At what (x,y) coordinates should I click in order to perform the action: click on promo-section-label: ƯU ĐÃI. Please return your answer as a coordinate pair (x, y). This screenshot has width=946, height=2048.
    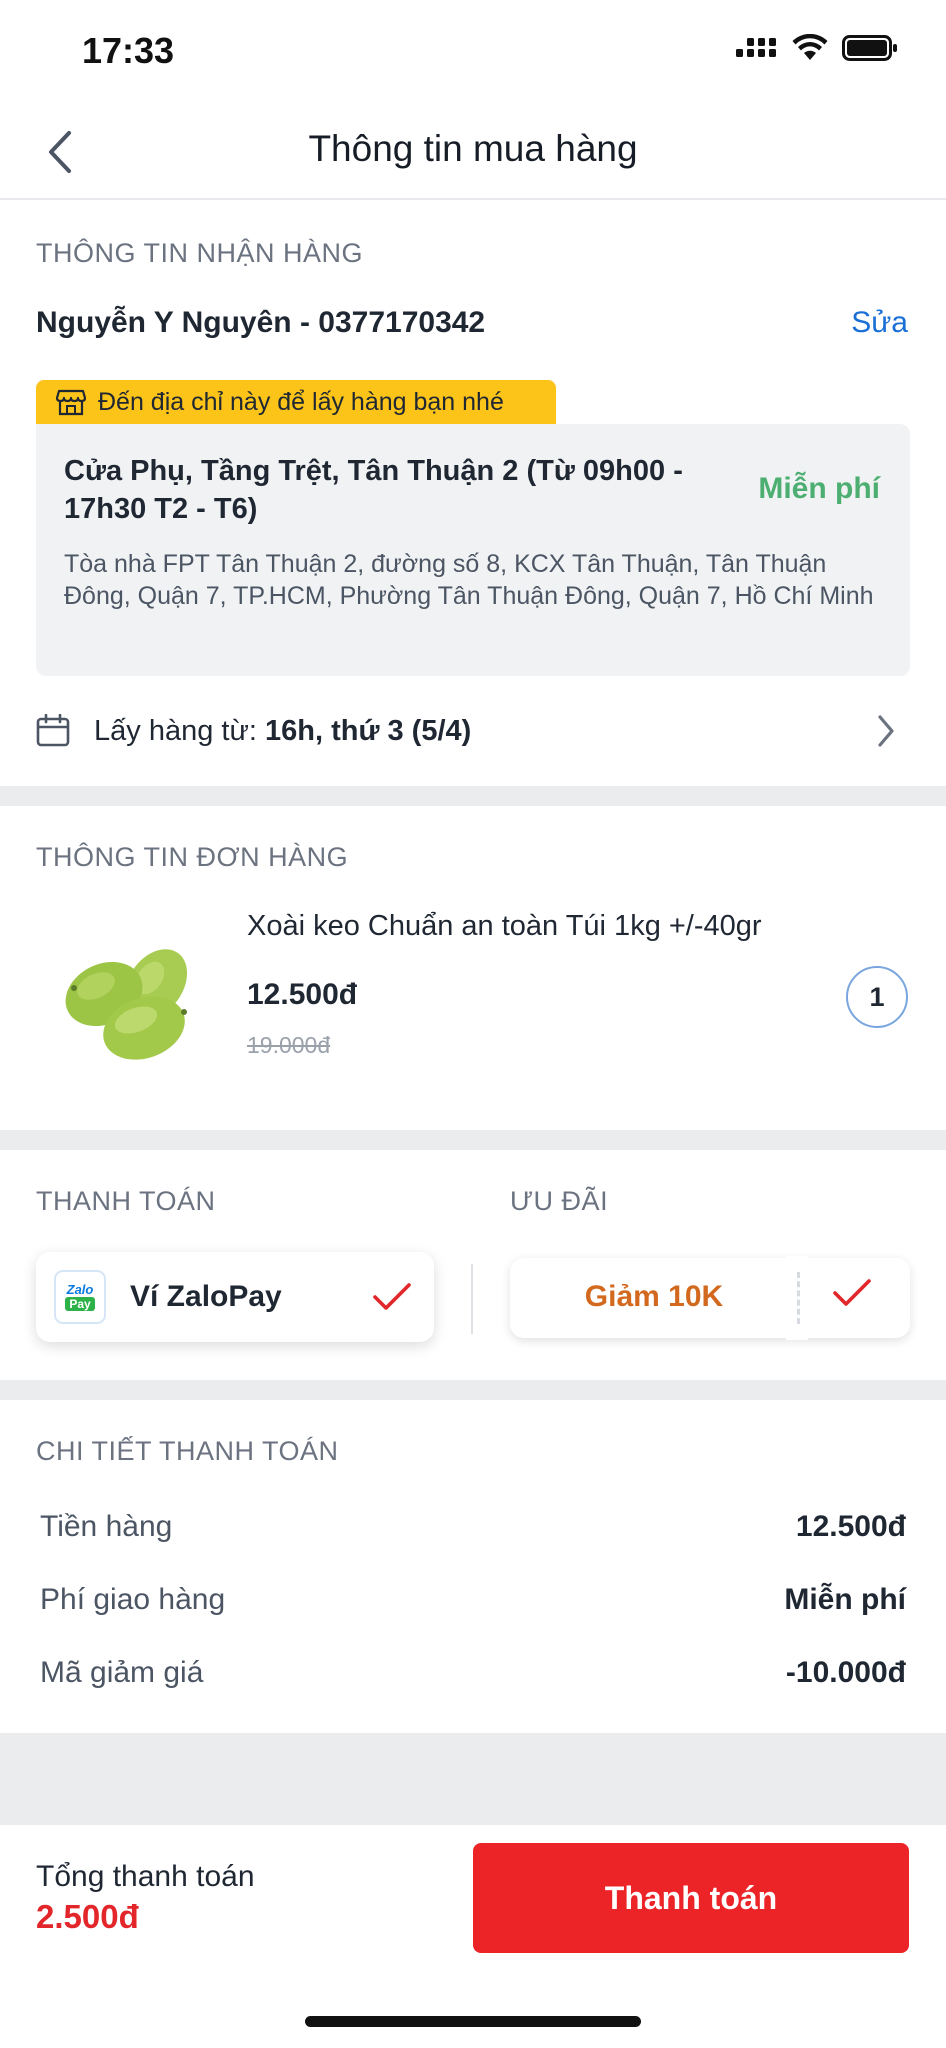
    Looking at the image, I should click on (559, 1201).